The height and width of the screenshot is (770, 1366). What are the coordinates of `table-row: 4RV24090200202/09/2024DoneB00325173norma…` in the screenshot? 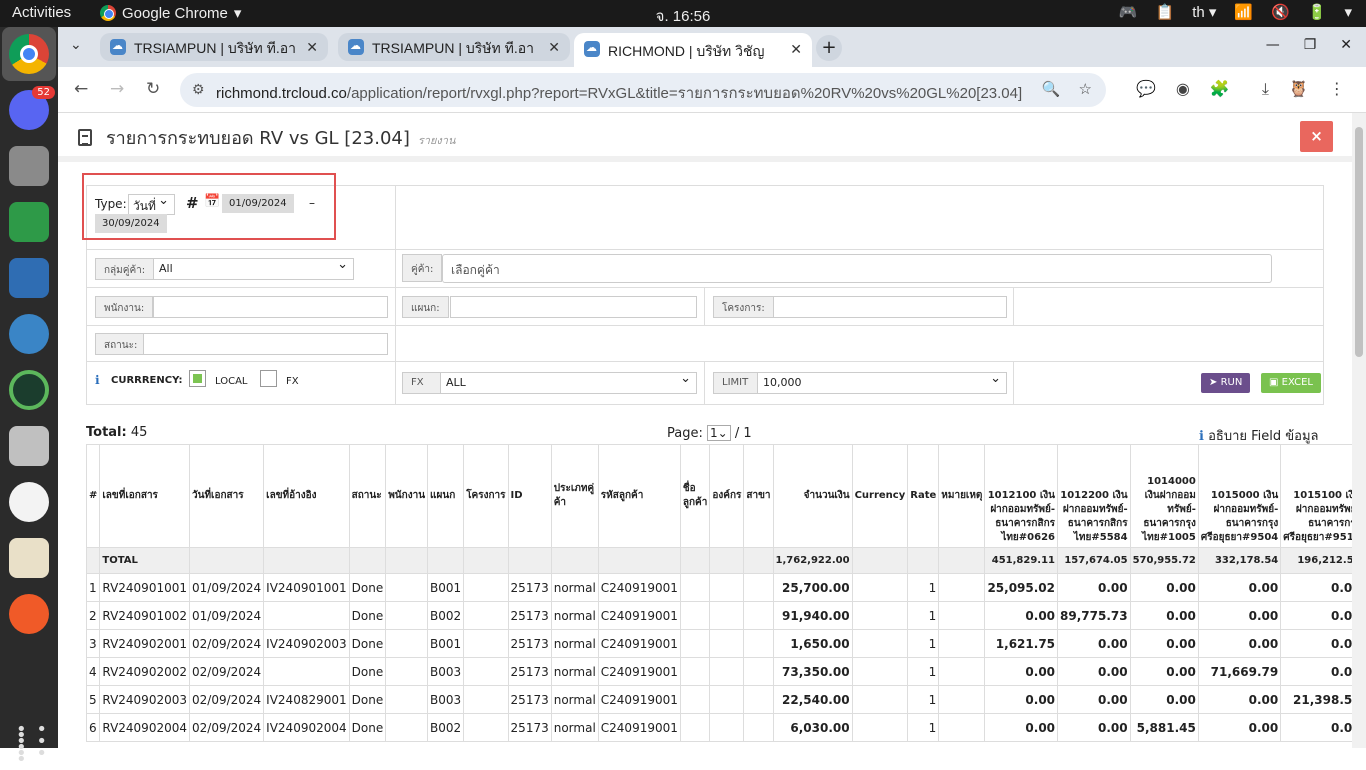 It's located at (726, 672).